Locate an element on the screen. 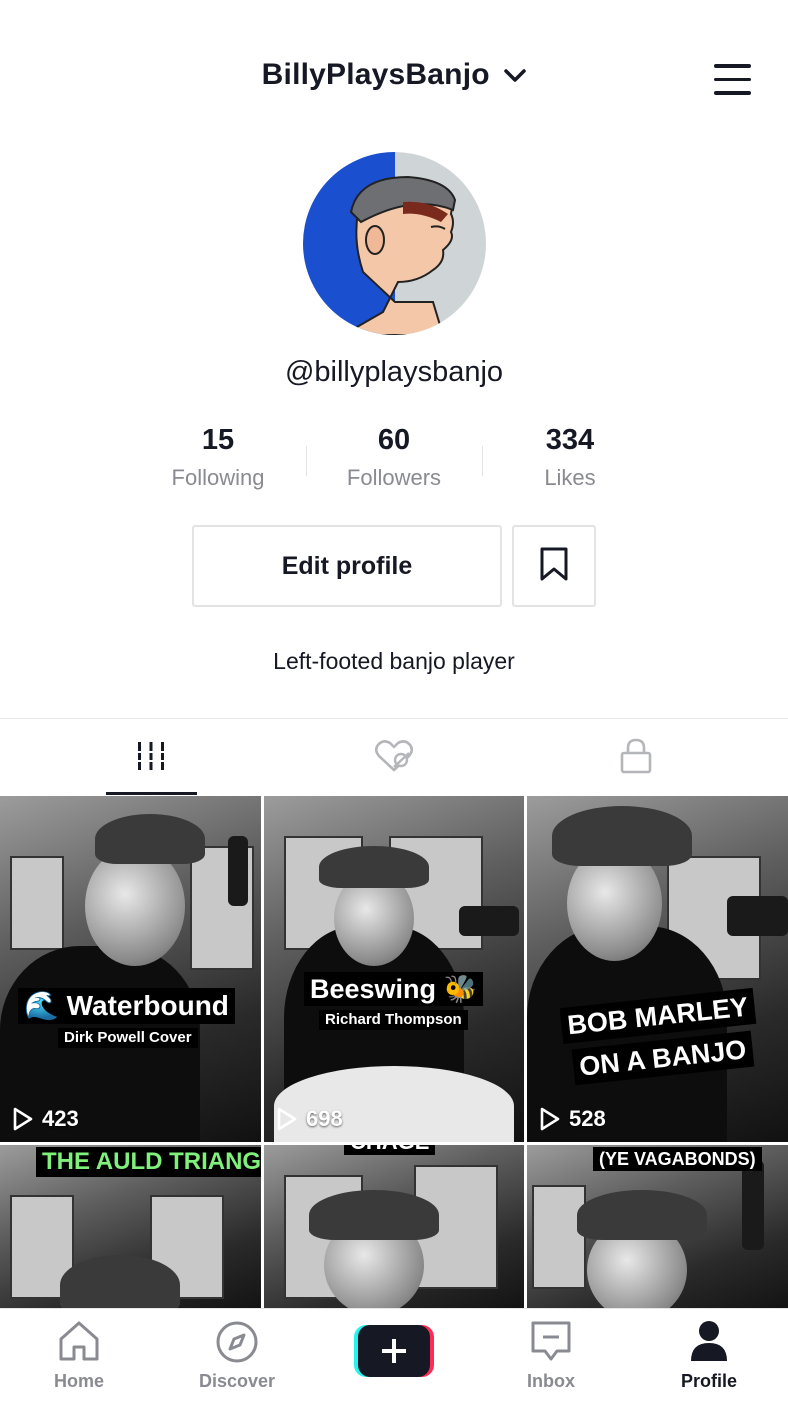 The height and width of the screenshot is (1401, 788). stat-value: 60 is located at coordinates (394, 440).